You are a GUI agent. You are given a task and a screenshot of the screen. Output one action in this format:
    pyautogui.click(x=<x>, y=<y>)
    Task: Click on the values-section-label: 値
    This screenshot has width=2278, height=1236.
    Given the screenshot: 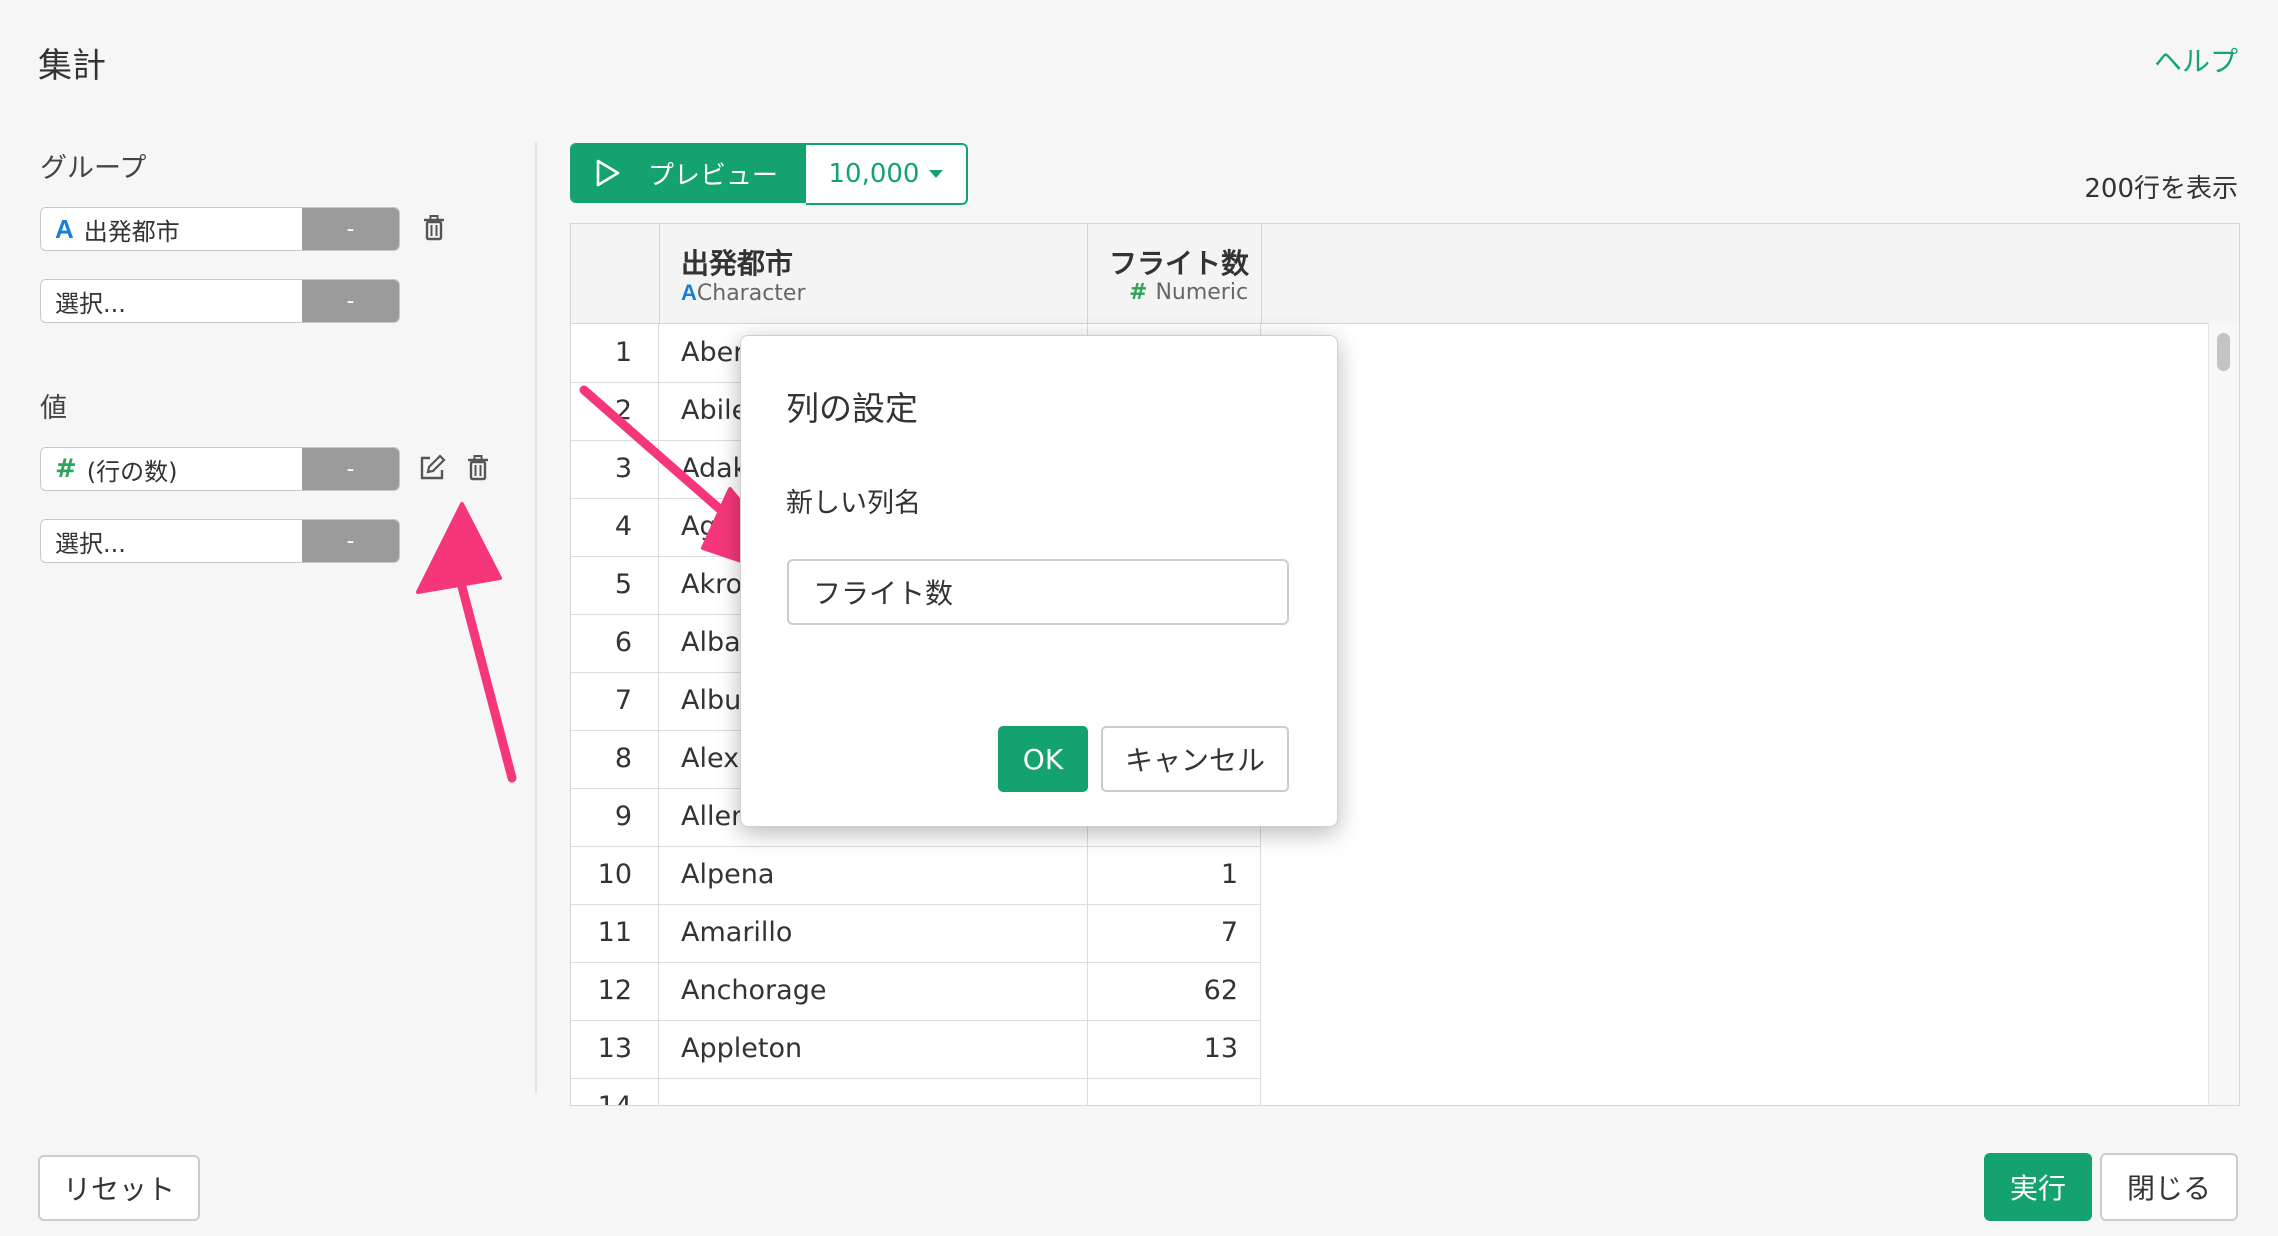 What is the action you would take?
    pyautogui.click(x=53, y=408)
    